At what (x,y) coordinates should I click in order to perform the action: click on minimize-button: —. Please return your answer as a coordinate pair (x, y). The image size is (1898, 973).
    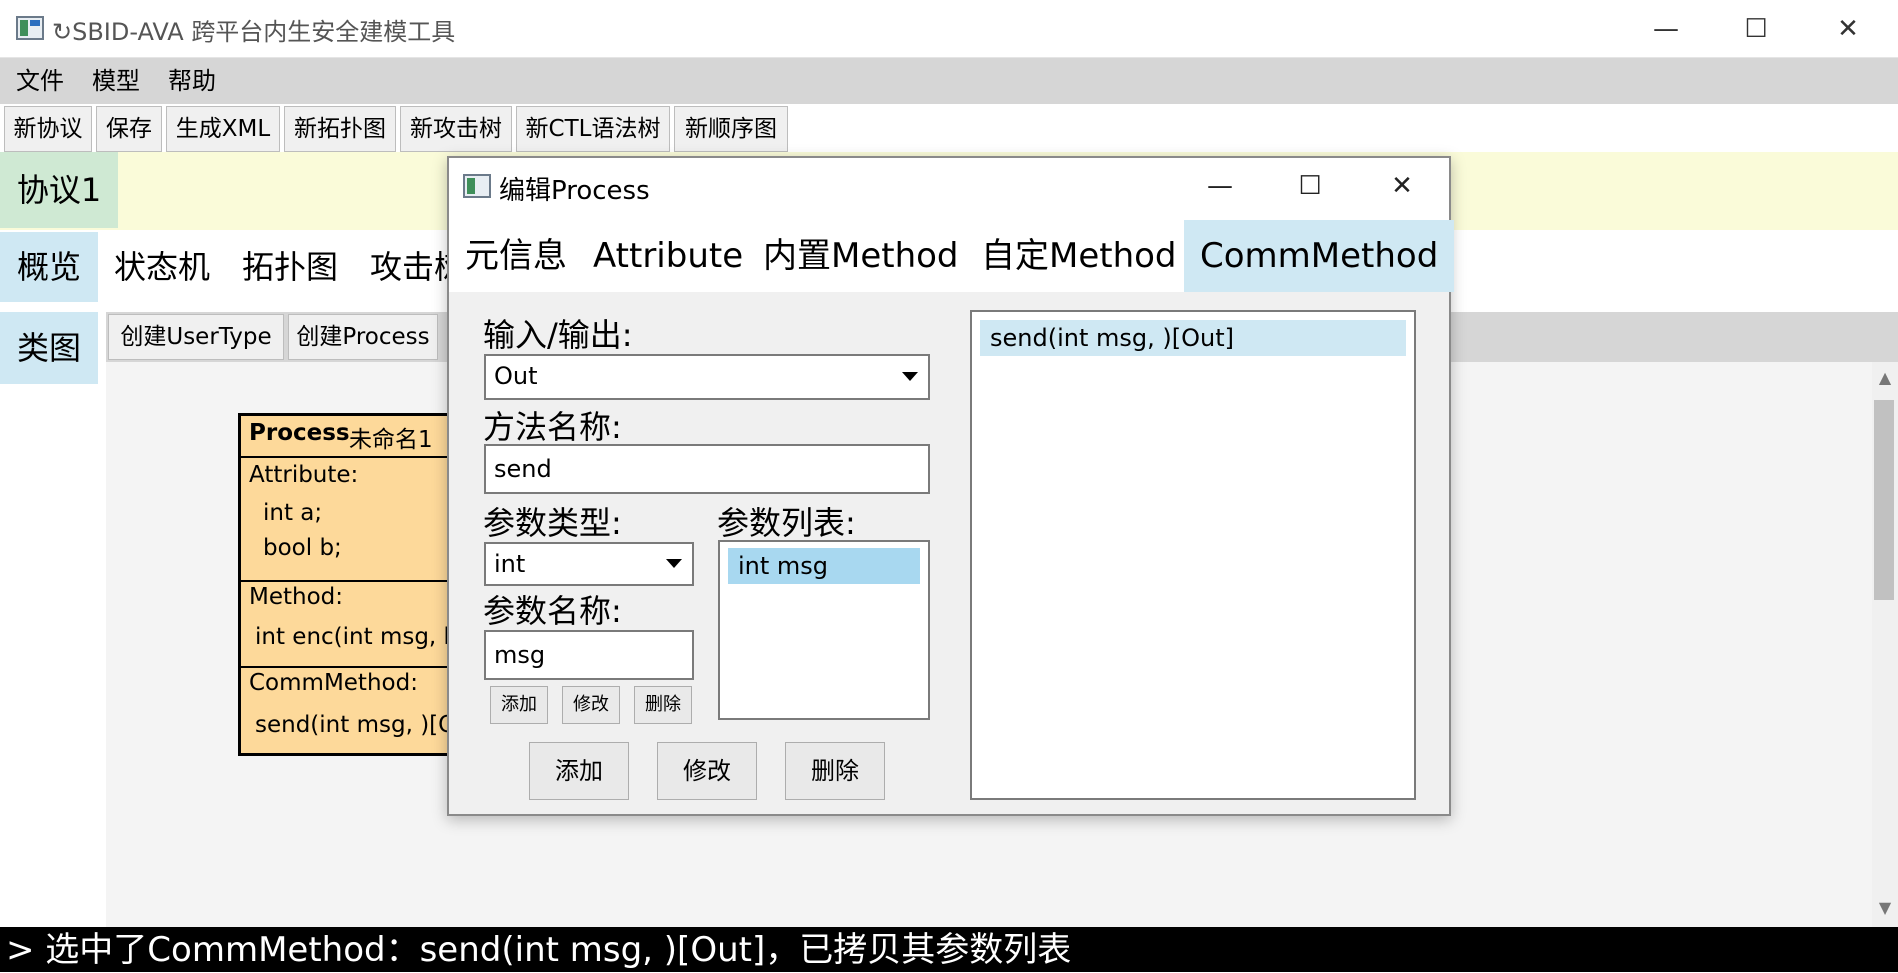
    Looking at the image, I should click on (1666, 29).